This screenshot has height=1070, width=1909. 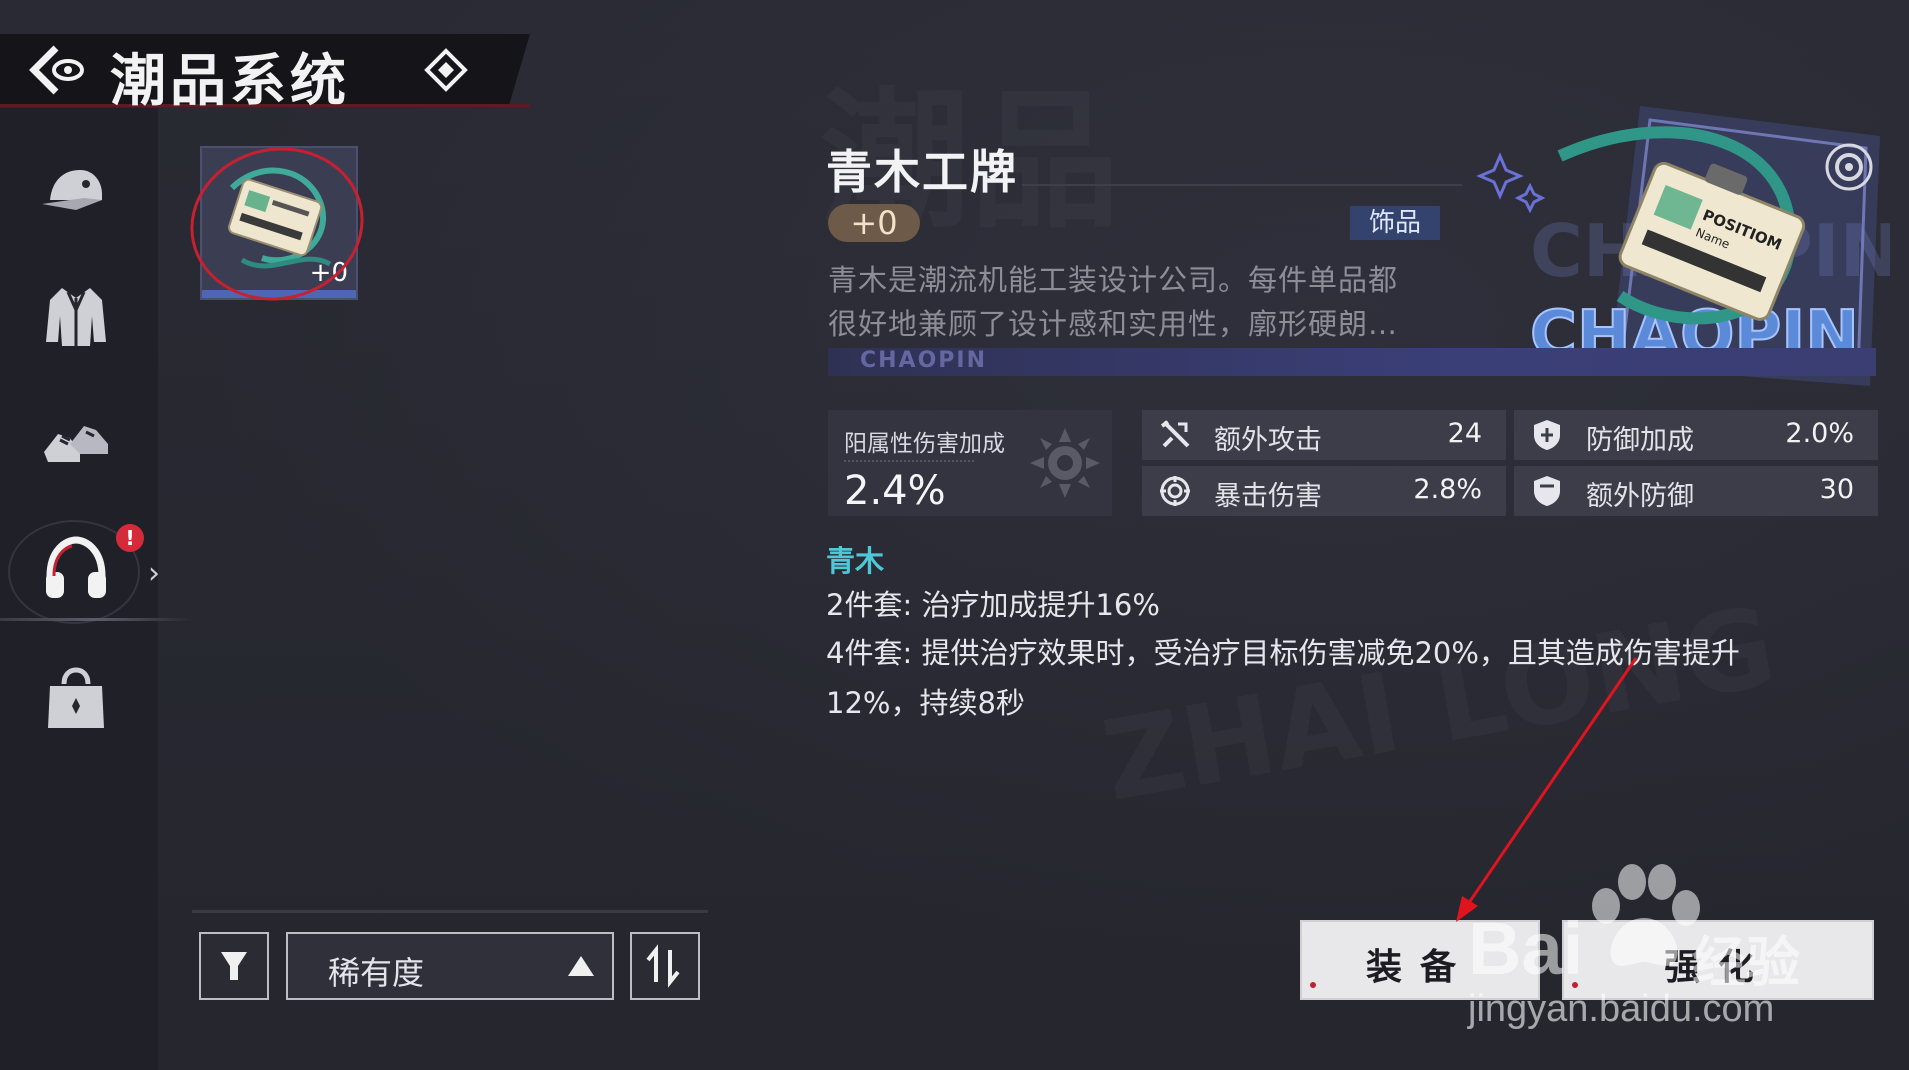 I want to click on chevron-right-icon: ›, so click(x=154, y=573).